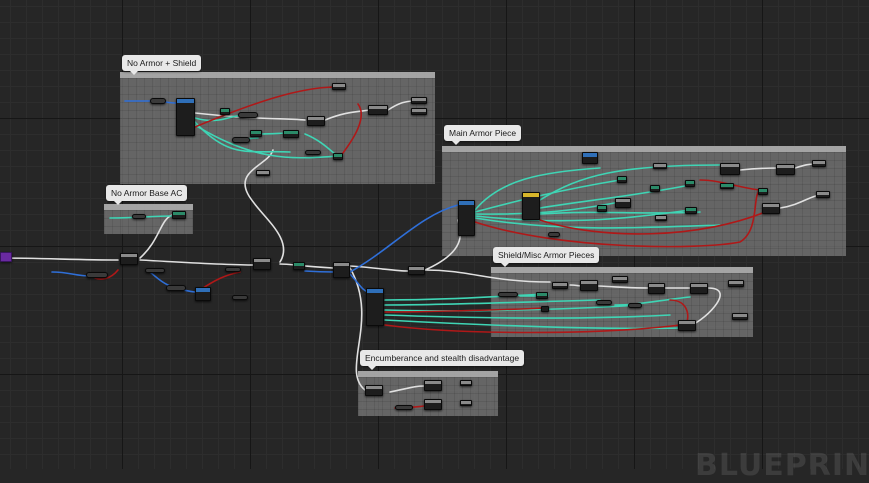 Image resolution: width=869 pixels, height=483 pixels. I want to click on comment-title-shield-misc: Shield/Misc Armor Pieces, so click(546, 257).